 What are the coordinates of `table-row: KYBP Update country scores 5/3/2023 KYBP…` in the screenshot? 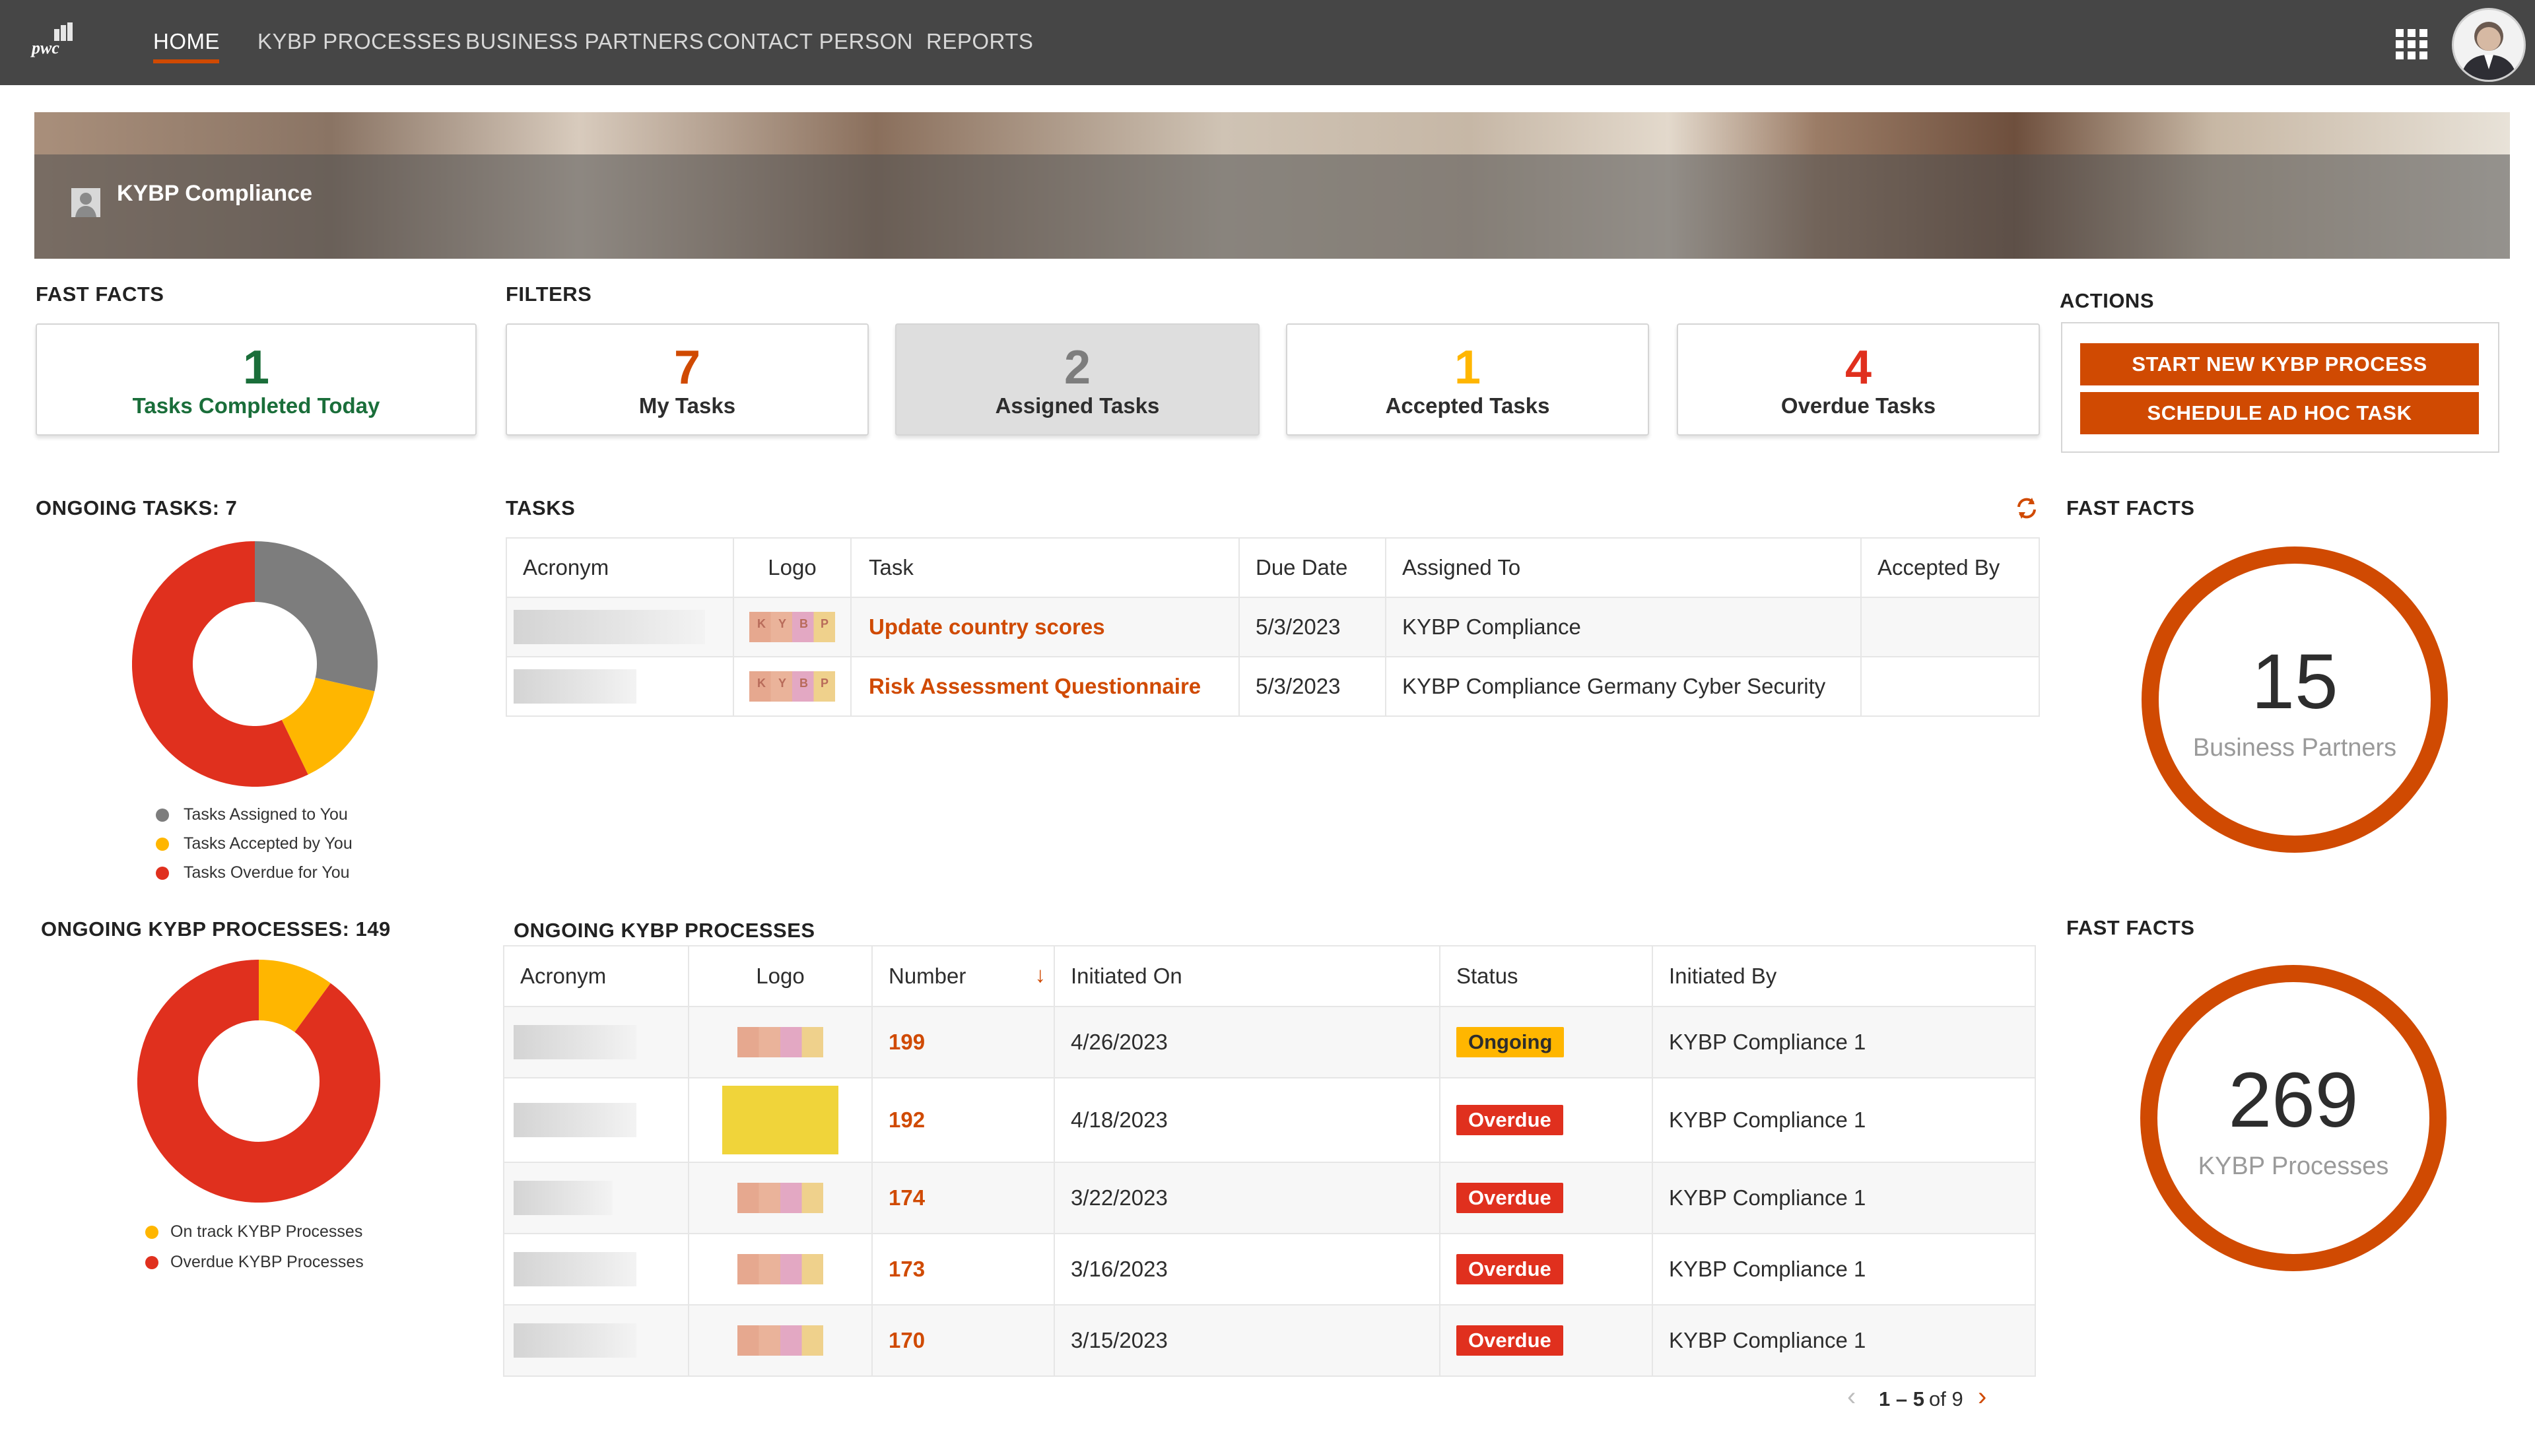 It's located at (1273, 627).